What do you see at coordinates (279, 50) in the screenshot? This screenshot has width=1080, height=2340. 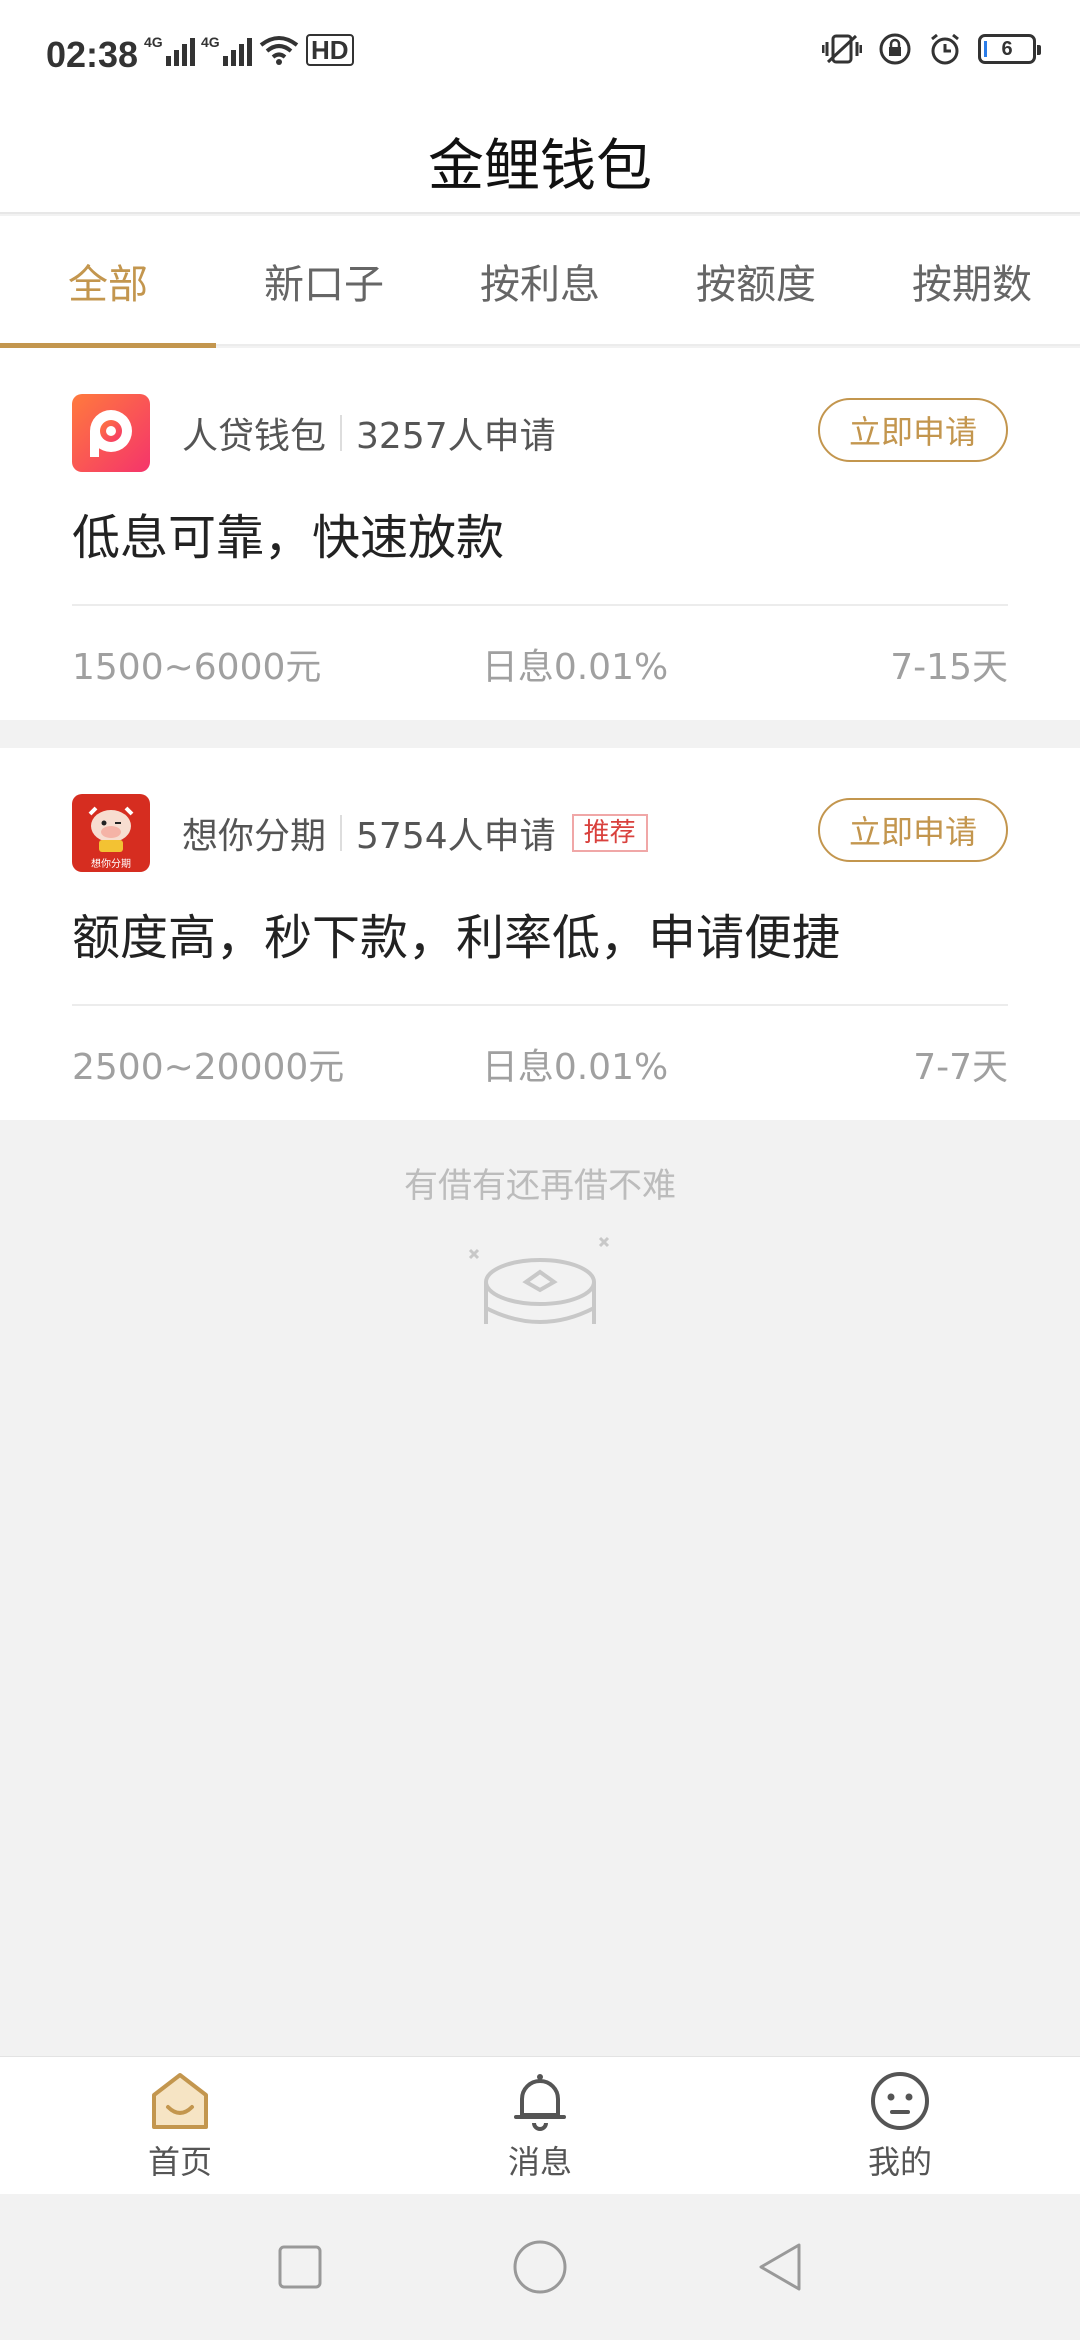 I see `wifi-icon` at bounding box center [279, 50].